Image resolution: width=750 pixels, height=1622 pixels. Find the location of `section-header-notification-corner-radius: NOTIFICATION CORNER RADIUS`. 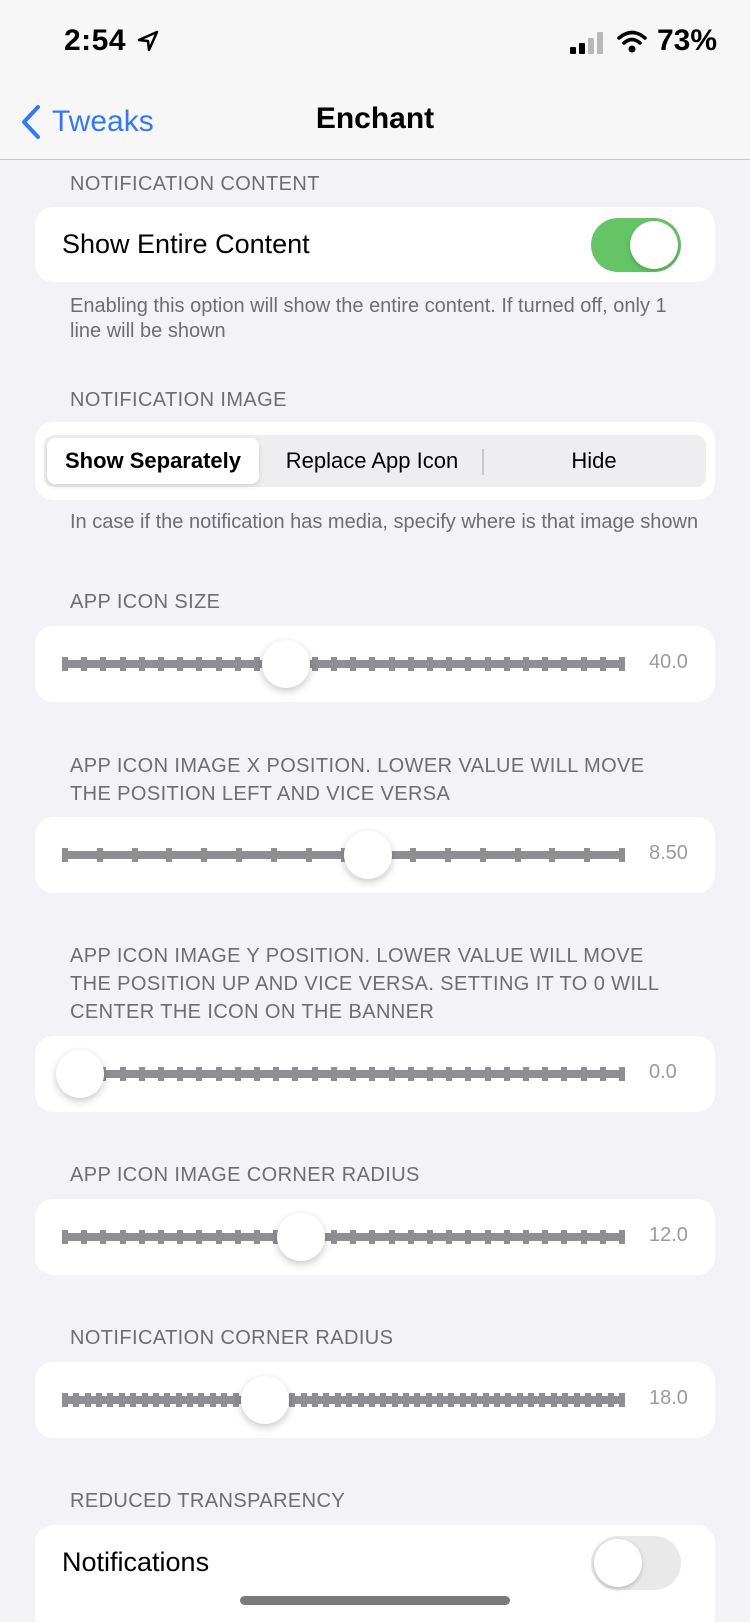

section-header-notification-corner-radius: NOTIFICATION CORNER RADIUS is located at coordinates (232, 1338).